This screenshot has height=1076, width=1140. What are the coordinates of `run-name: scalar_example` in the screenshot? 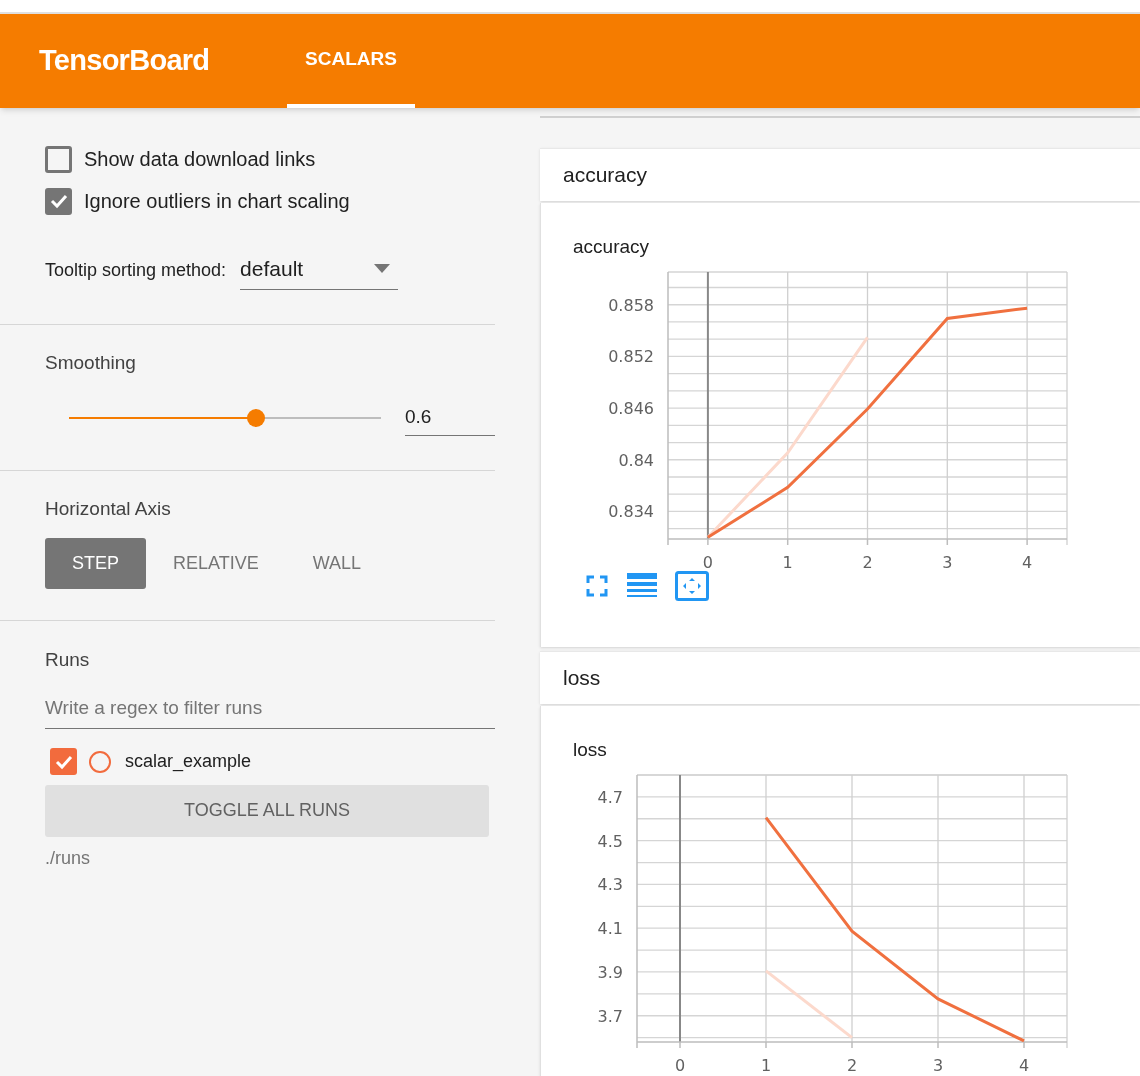 It's located at (188, 762).